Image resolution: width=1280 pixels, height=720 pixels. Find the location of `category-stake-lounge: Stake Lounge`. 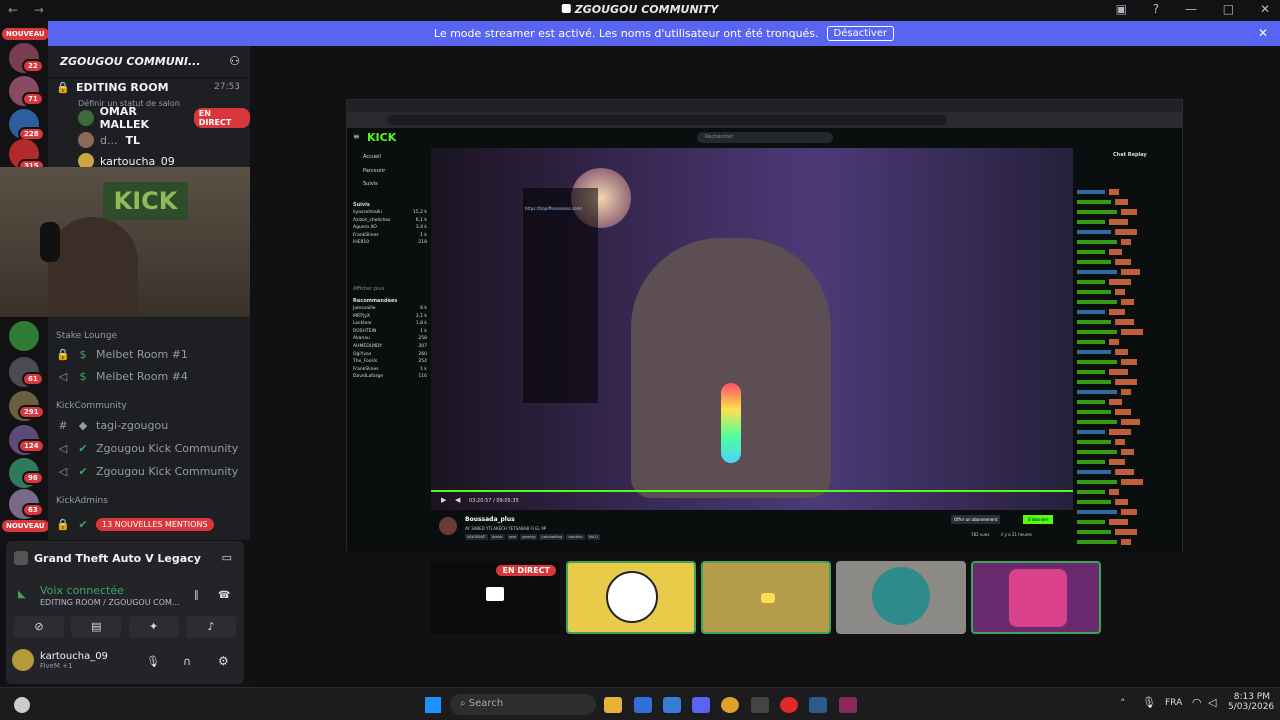

category-stake-lounge: Stake Lounge is located at coordinates (86, 336).